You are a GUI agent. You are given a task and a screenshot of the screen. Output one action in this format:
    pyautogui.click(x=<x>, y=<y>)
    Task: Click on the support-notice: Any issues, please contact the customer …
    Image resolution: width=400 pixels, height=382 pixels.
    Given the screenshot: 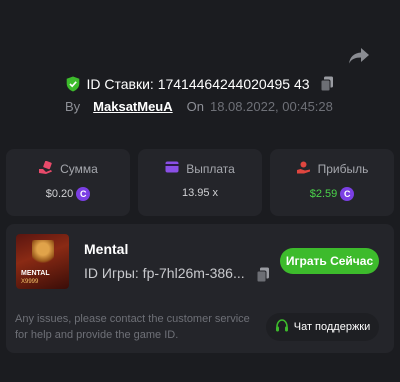 What is the action you would take?
    pyautogui.click(x=132, y=327)
    